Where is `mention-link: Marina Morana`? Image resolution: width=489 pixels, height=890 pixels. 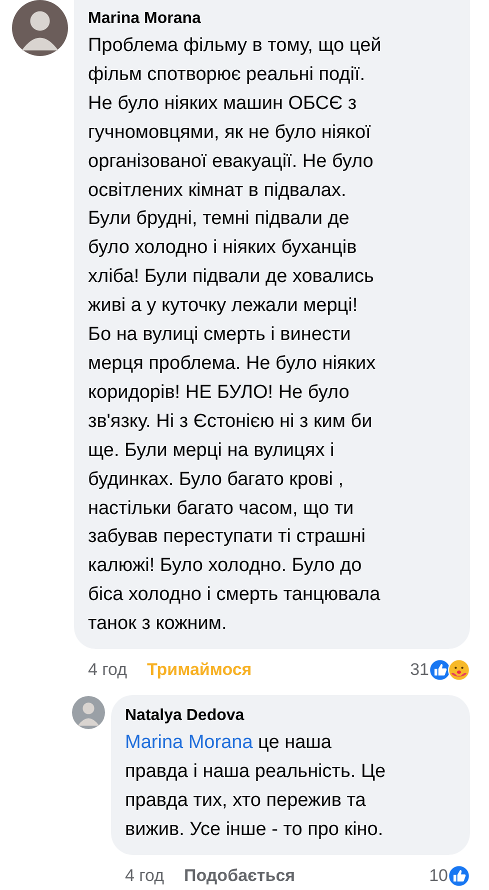
mention-link: Marina Morana is located at coordinates (189, 743).